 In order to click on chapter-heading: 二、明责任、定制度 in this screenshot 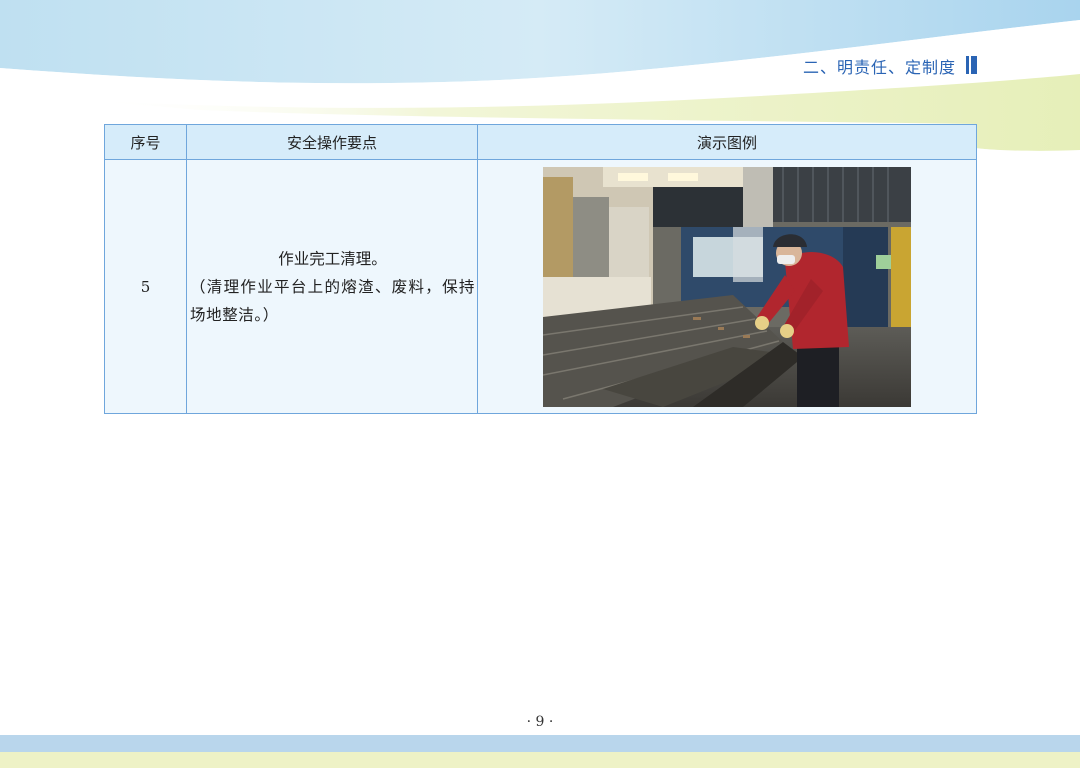, I will do `click(879, 67)`.